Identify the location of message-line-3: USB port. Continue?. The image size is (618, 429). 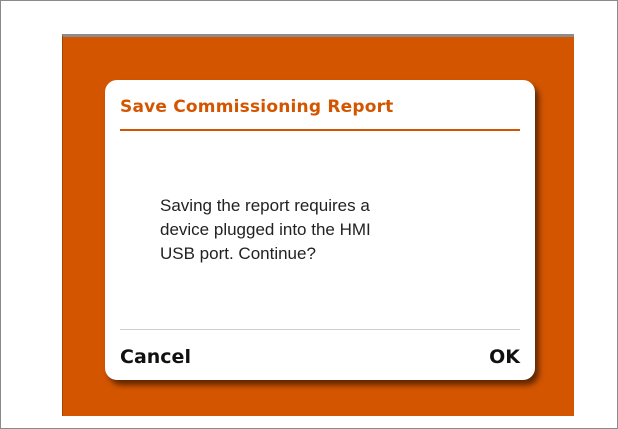
(238, 253).